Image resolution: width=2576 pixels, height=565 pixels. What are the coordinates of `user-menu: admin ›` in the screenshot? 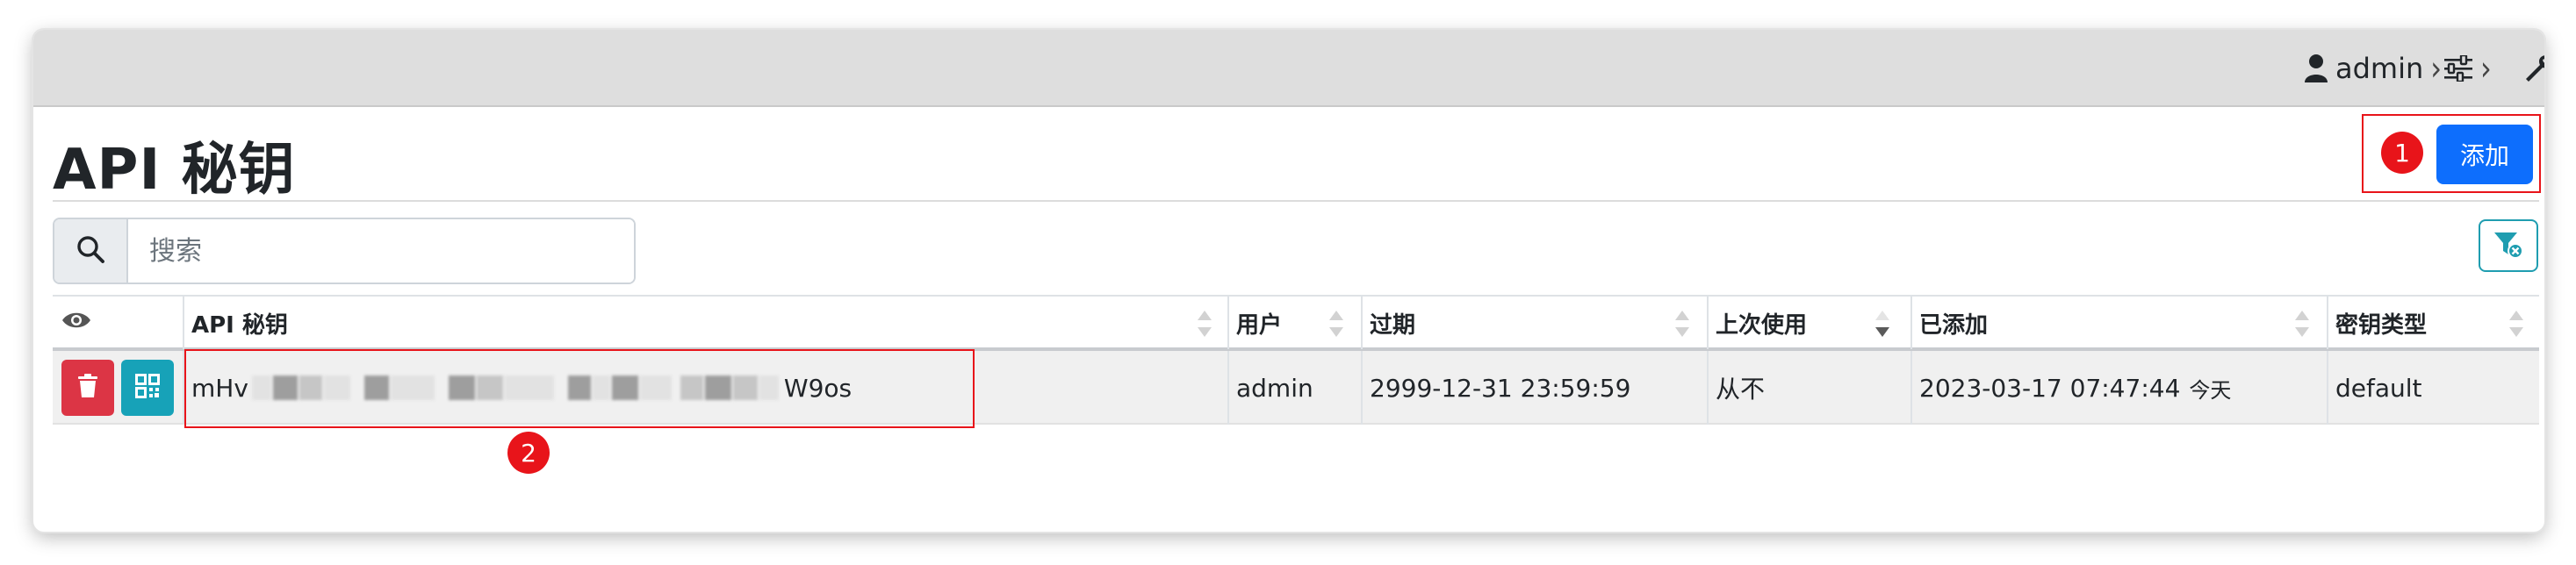 It's located at (2373, 68).